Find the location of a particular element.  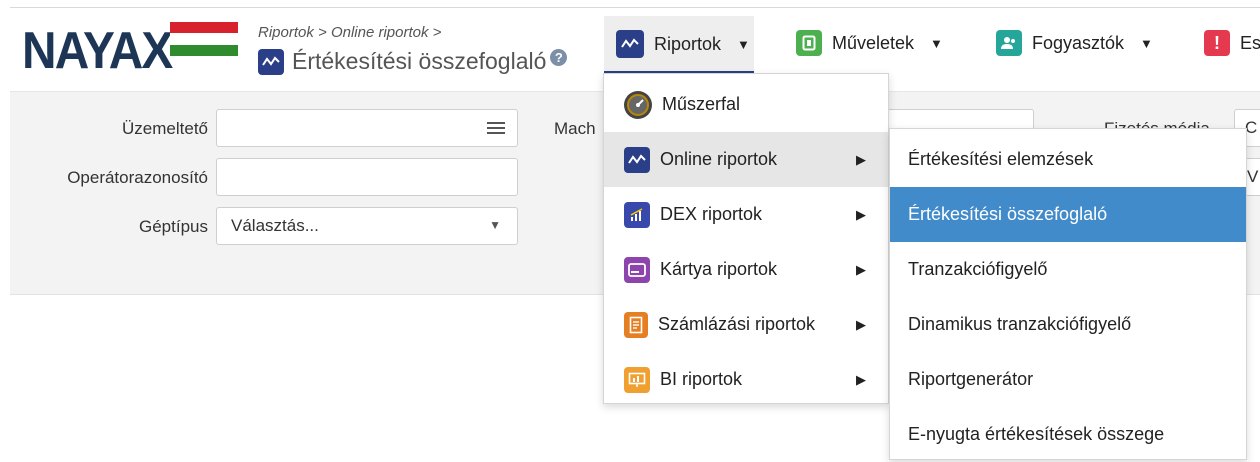

menu-item-kartya-riportok: Kártya riportok ▶ is located at coordinates (746, 269).